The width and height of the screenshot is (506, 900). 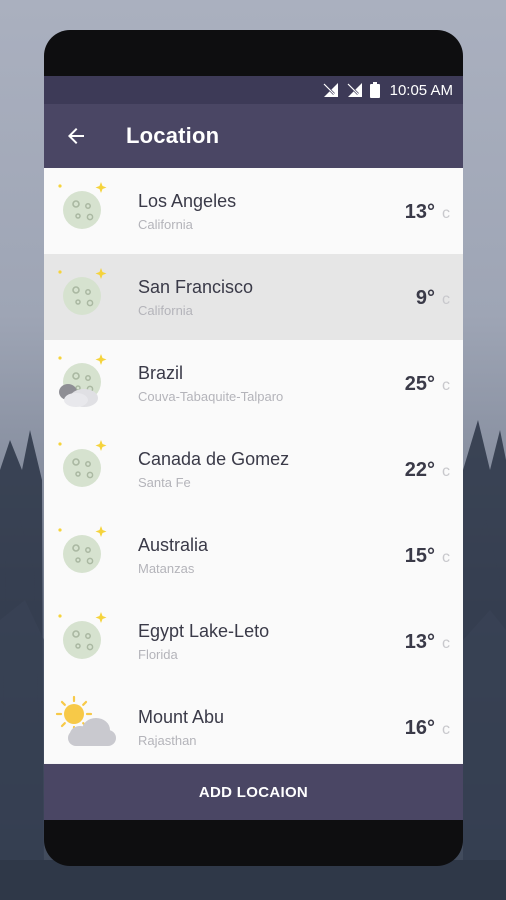 I want to click on location-row: Los Angeles California 13° c, so click(x=253, y=211).